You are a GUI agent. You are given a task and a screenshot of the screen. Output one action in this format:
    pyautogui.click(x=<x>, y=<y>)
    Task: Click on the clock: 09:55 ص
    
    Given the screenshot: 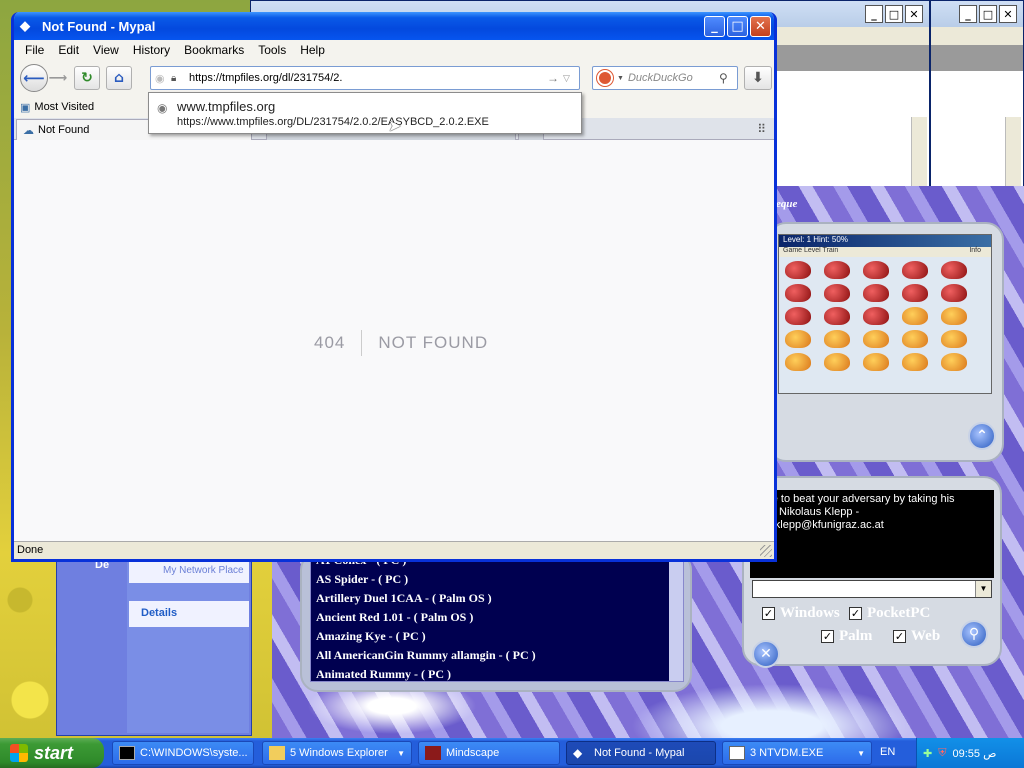 What is the action you would take?
    pyautogui.click(x=974, y=753)
    